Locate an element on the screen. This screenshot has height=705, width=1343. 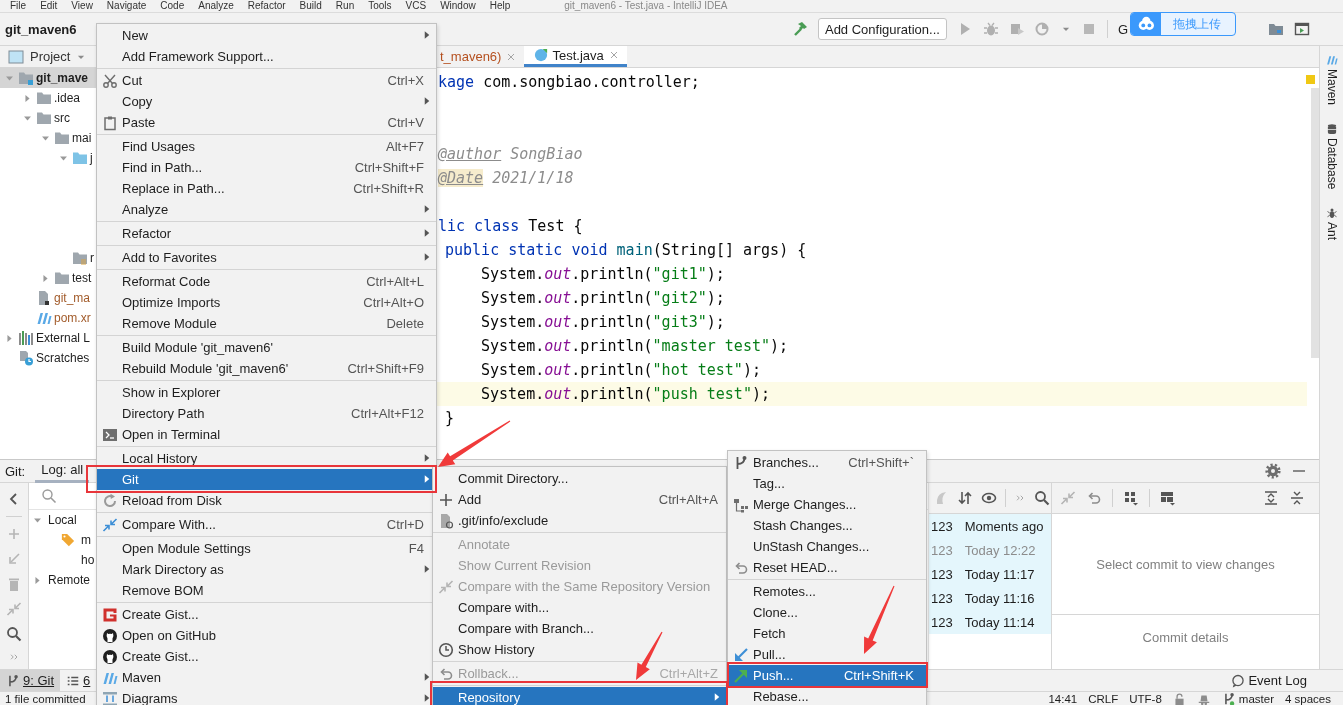
commit-date: Today 11:16 is located at coordinates (999, 598).